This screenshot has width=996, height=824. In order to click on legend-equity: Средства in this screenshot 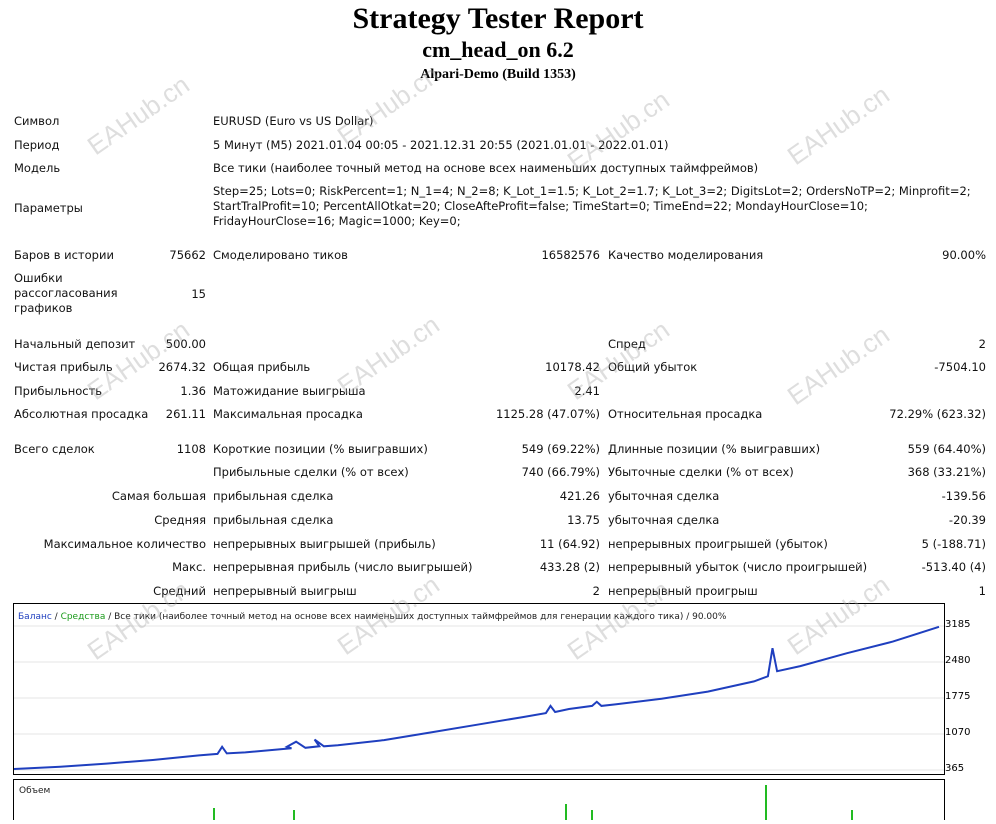, I will do `click(83, 617)`.